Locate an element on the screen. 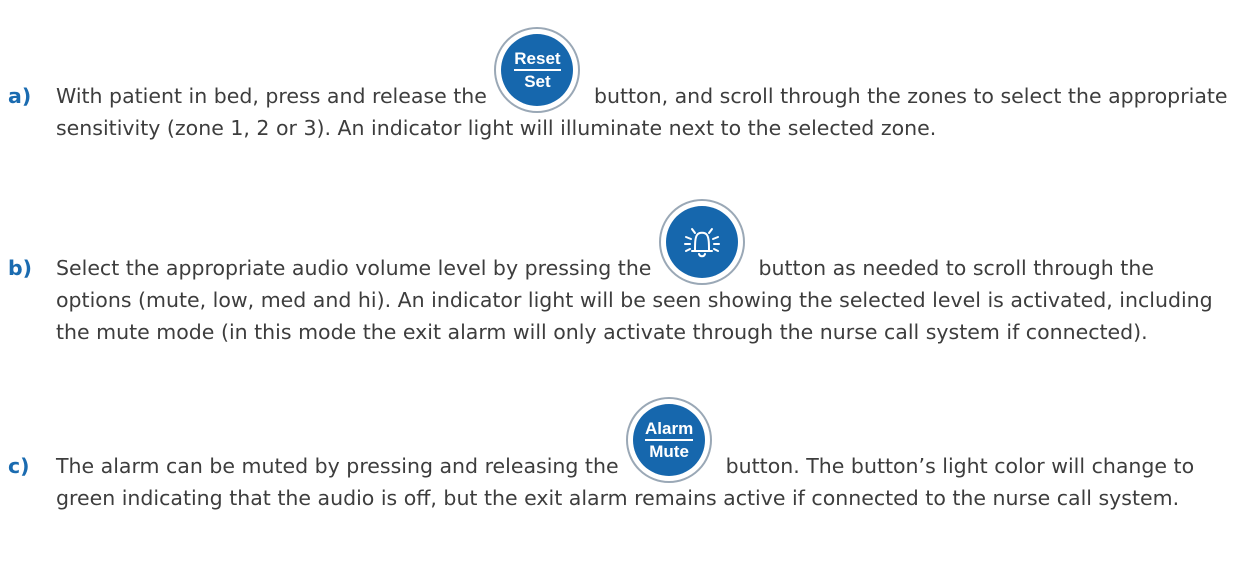 This screenshot has height=565, width=1245. mute-label: Mute is located at coordinates (669, 451).